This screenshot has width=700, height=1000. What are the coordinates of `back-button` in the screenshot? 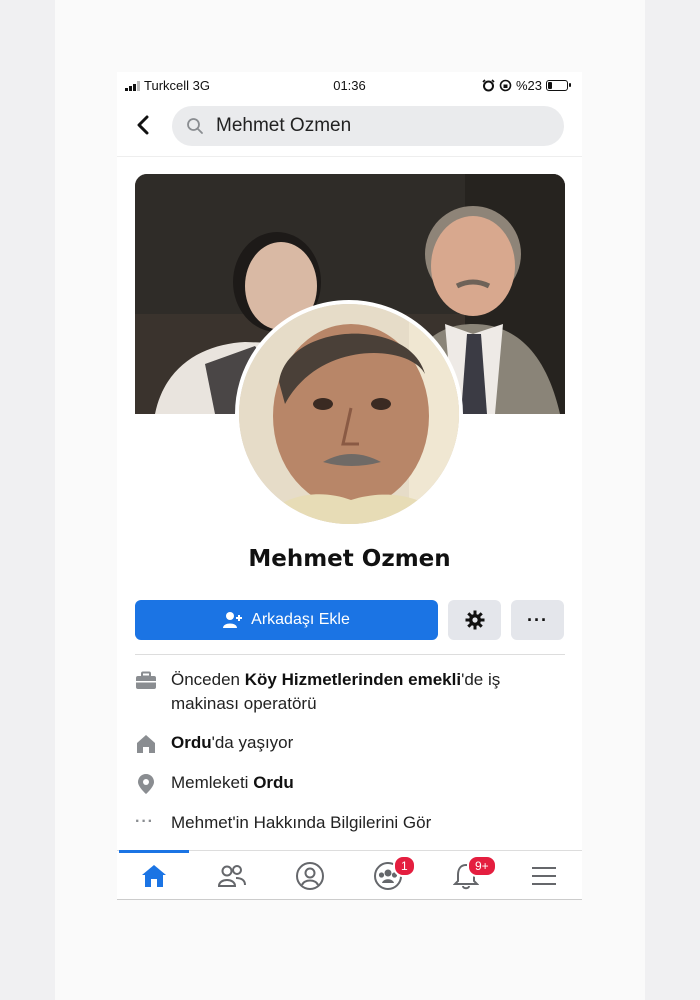 It's located at (144, 125).